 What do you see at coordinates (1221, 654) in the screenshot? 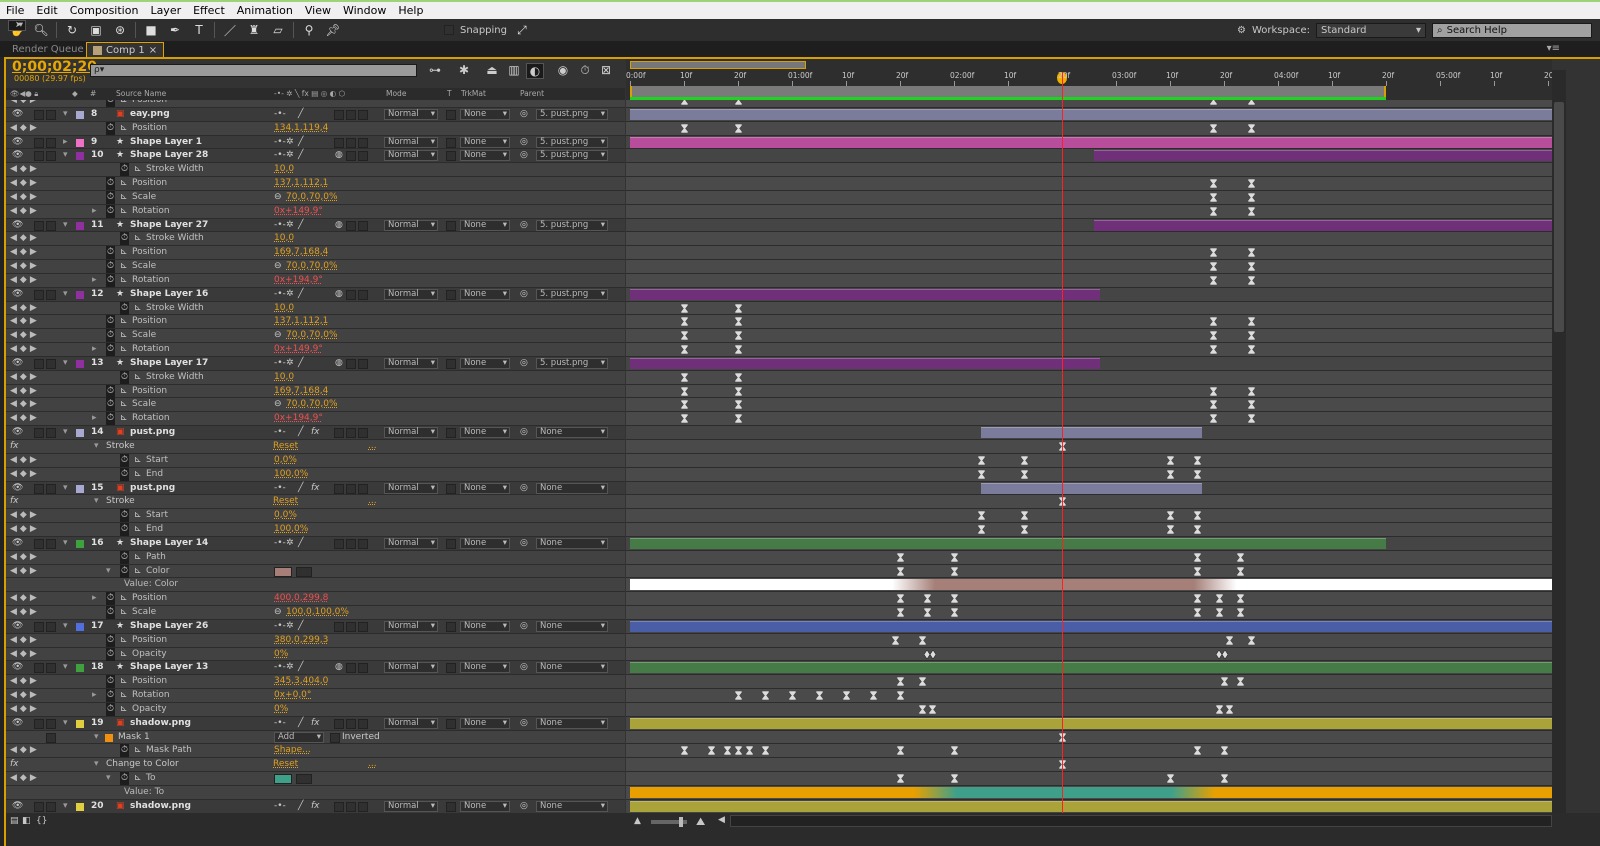
I see `keyframe-diamond-icon` at bounding box center [1221, 654].